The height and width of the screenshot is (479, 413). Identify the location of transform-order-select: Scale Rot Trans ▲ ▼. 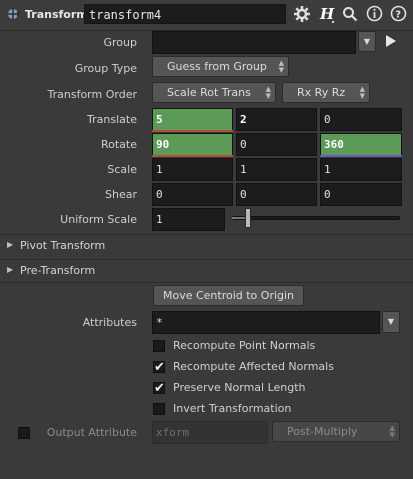
(214, 92).